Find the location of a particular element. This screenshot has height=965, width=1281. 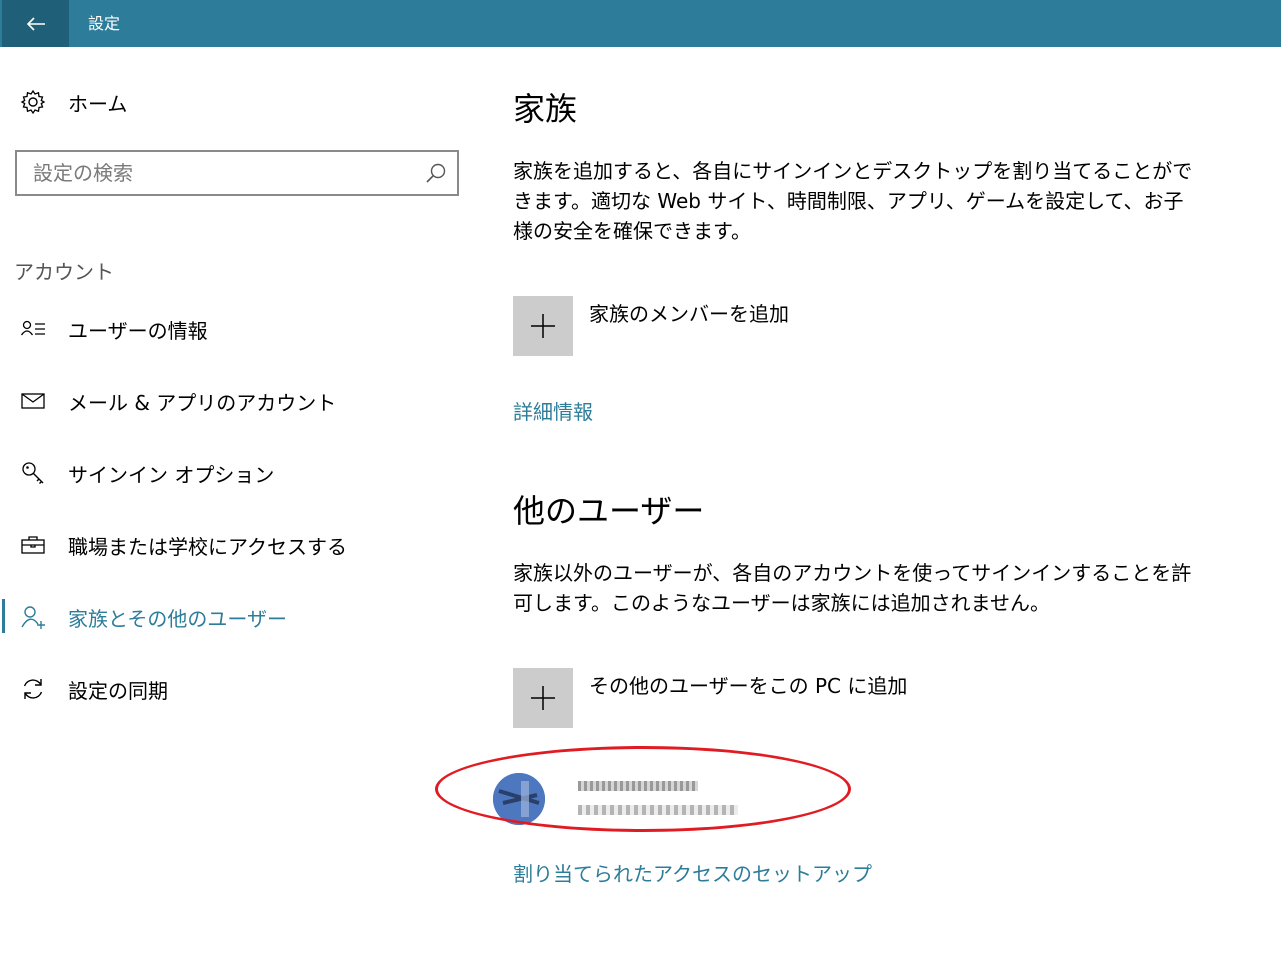

add-other-user-label: その他のユーザーをこの PC に追加 is located at coordinates (748, 686).